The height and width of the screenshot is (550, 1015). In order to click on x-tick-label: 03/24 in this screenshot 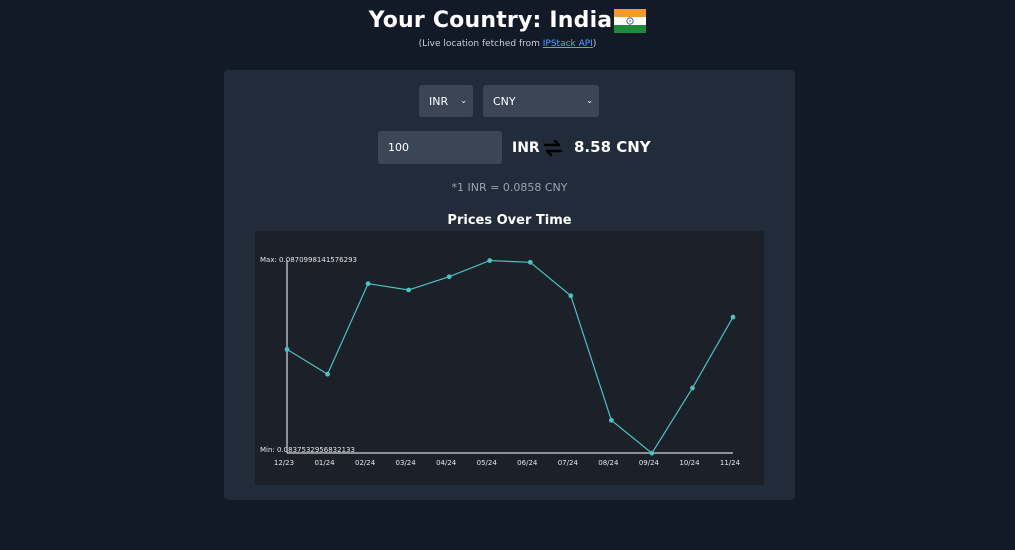, I will do `click(406, 463)`.